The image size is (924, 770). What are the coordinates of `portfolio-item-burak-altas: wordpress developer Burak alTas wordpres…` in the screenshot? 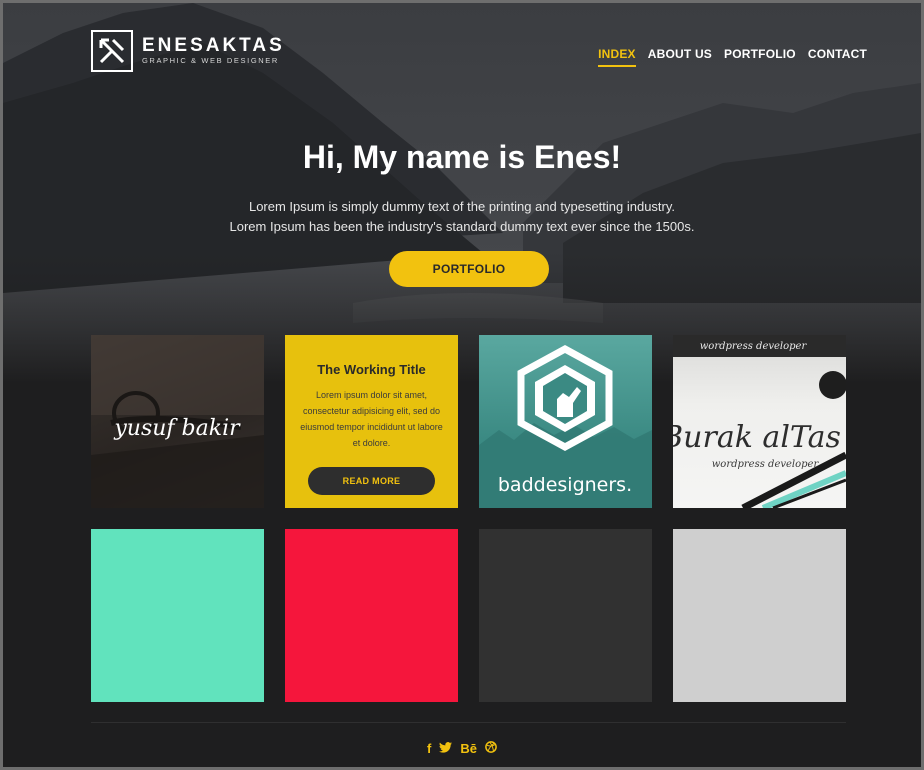 It's located at (759, 421).